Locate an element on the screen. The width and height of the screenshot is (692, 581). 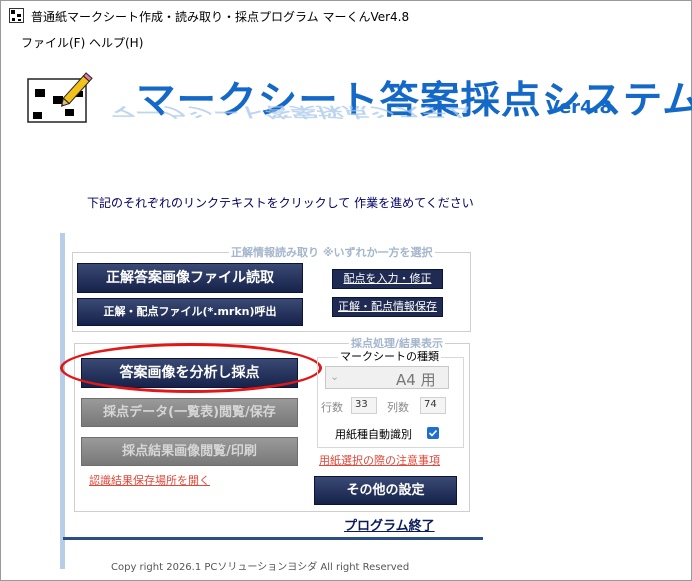
read-answer-image-button: 正解答案画像ファイル読取 is located at coordinates (190, 278).